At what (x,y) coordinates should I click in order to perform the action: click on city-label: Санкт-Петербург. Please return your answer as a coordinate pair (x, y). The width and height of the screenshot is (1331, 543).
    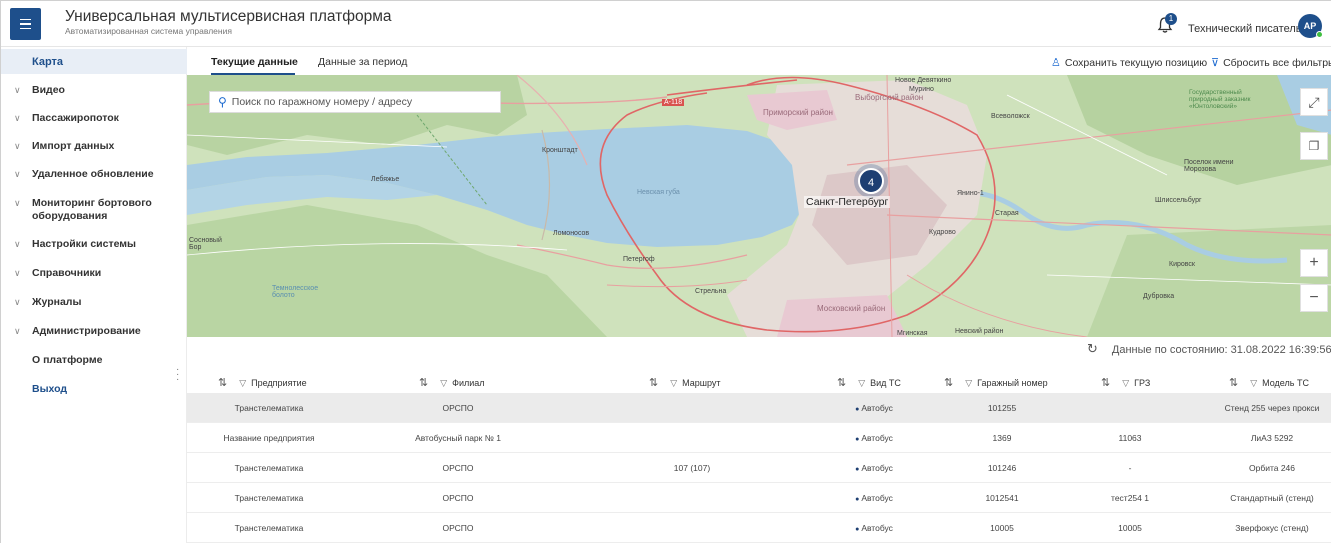
    Looking at the image, I should click on (847, 202).